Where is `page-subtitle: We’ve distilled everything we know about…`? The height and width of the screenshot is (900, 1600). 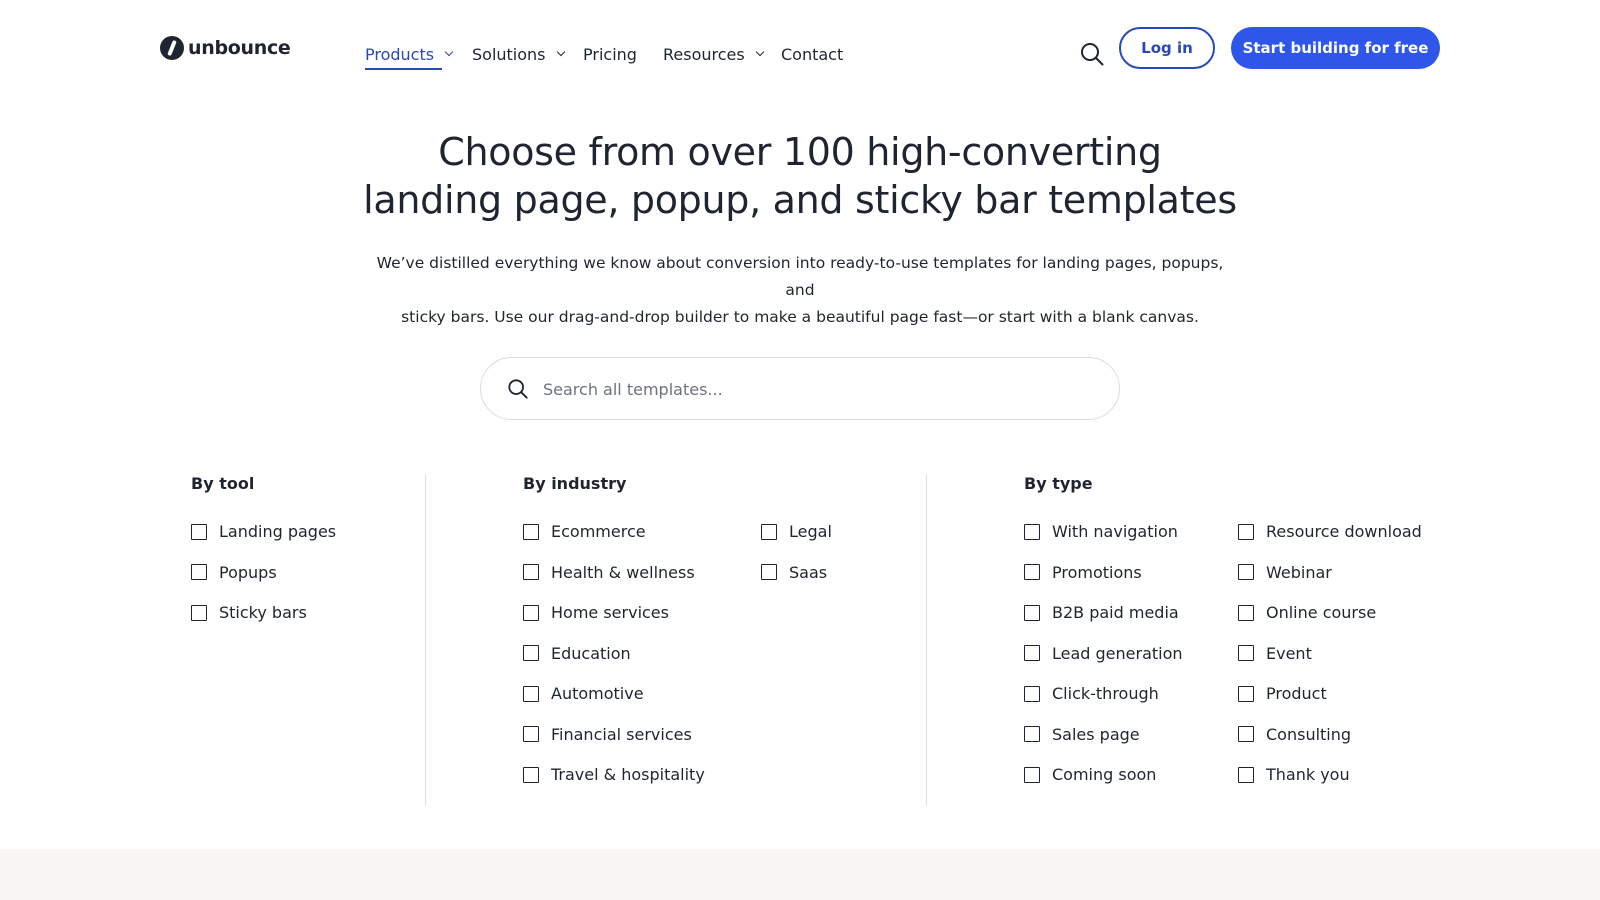
page-subtitle: We’ve distilled everything we know about… is located at coordinates (800, 290).